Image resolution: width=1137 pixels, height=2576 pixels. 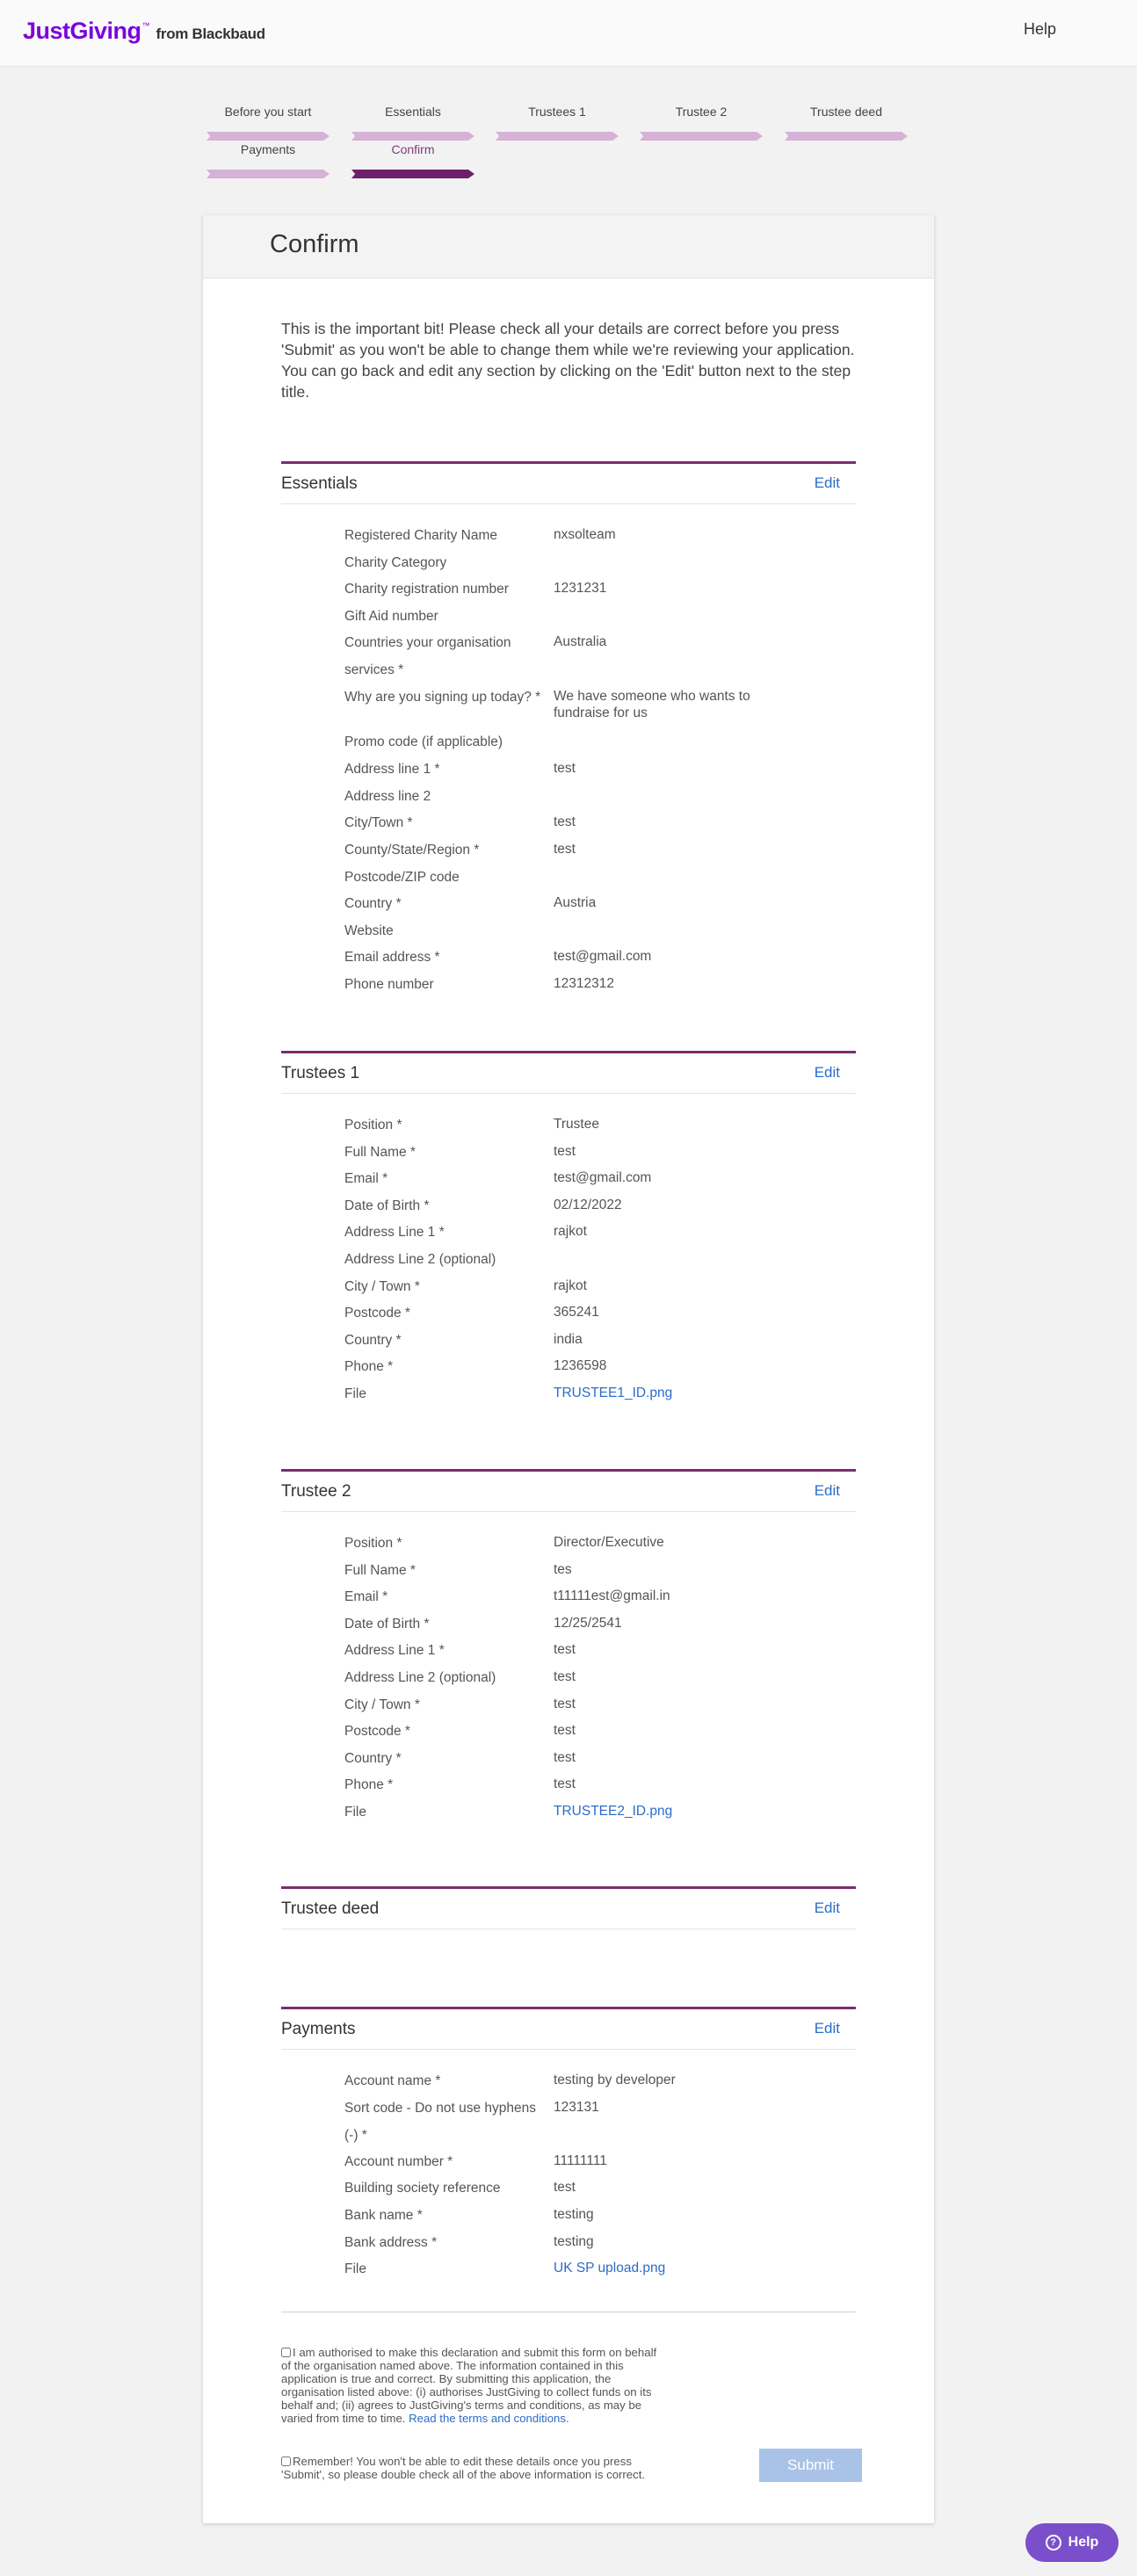 I want to click on field-value: Trustee, so click(x=576, y=1124).